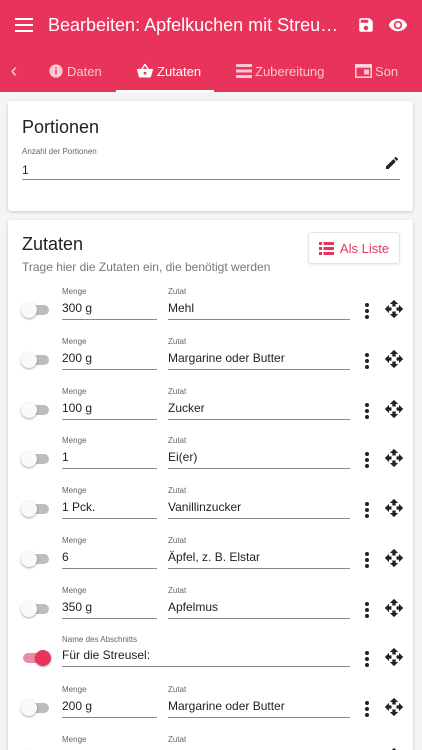 Image resolution: width=422 pixels, height=750 pixels. What do you see at coordinates (211, 179) in the screenshot?
I see `portionen-underline` at bounding box center [211, 179].